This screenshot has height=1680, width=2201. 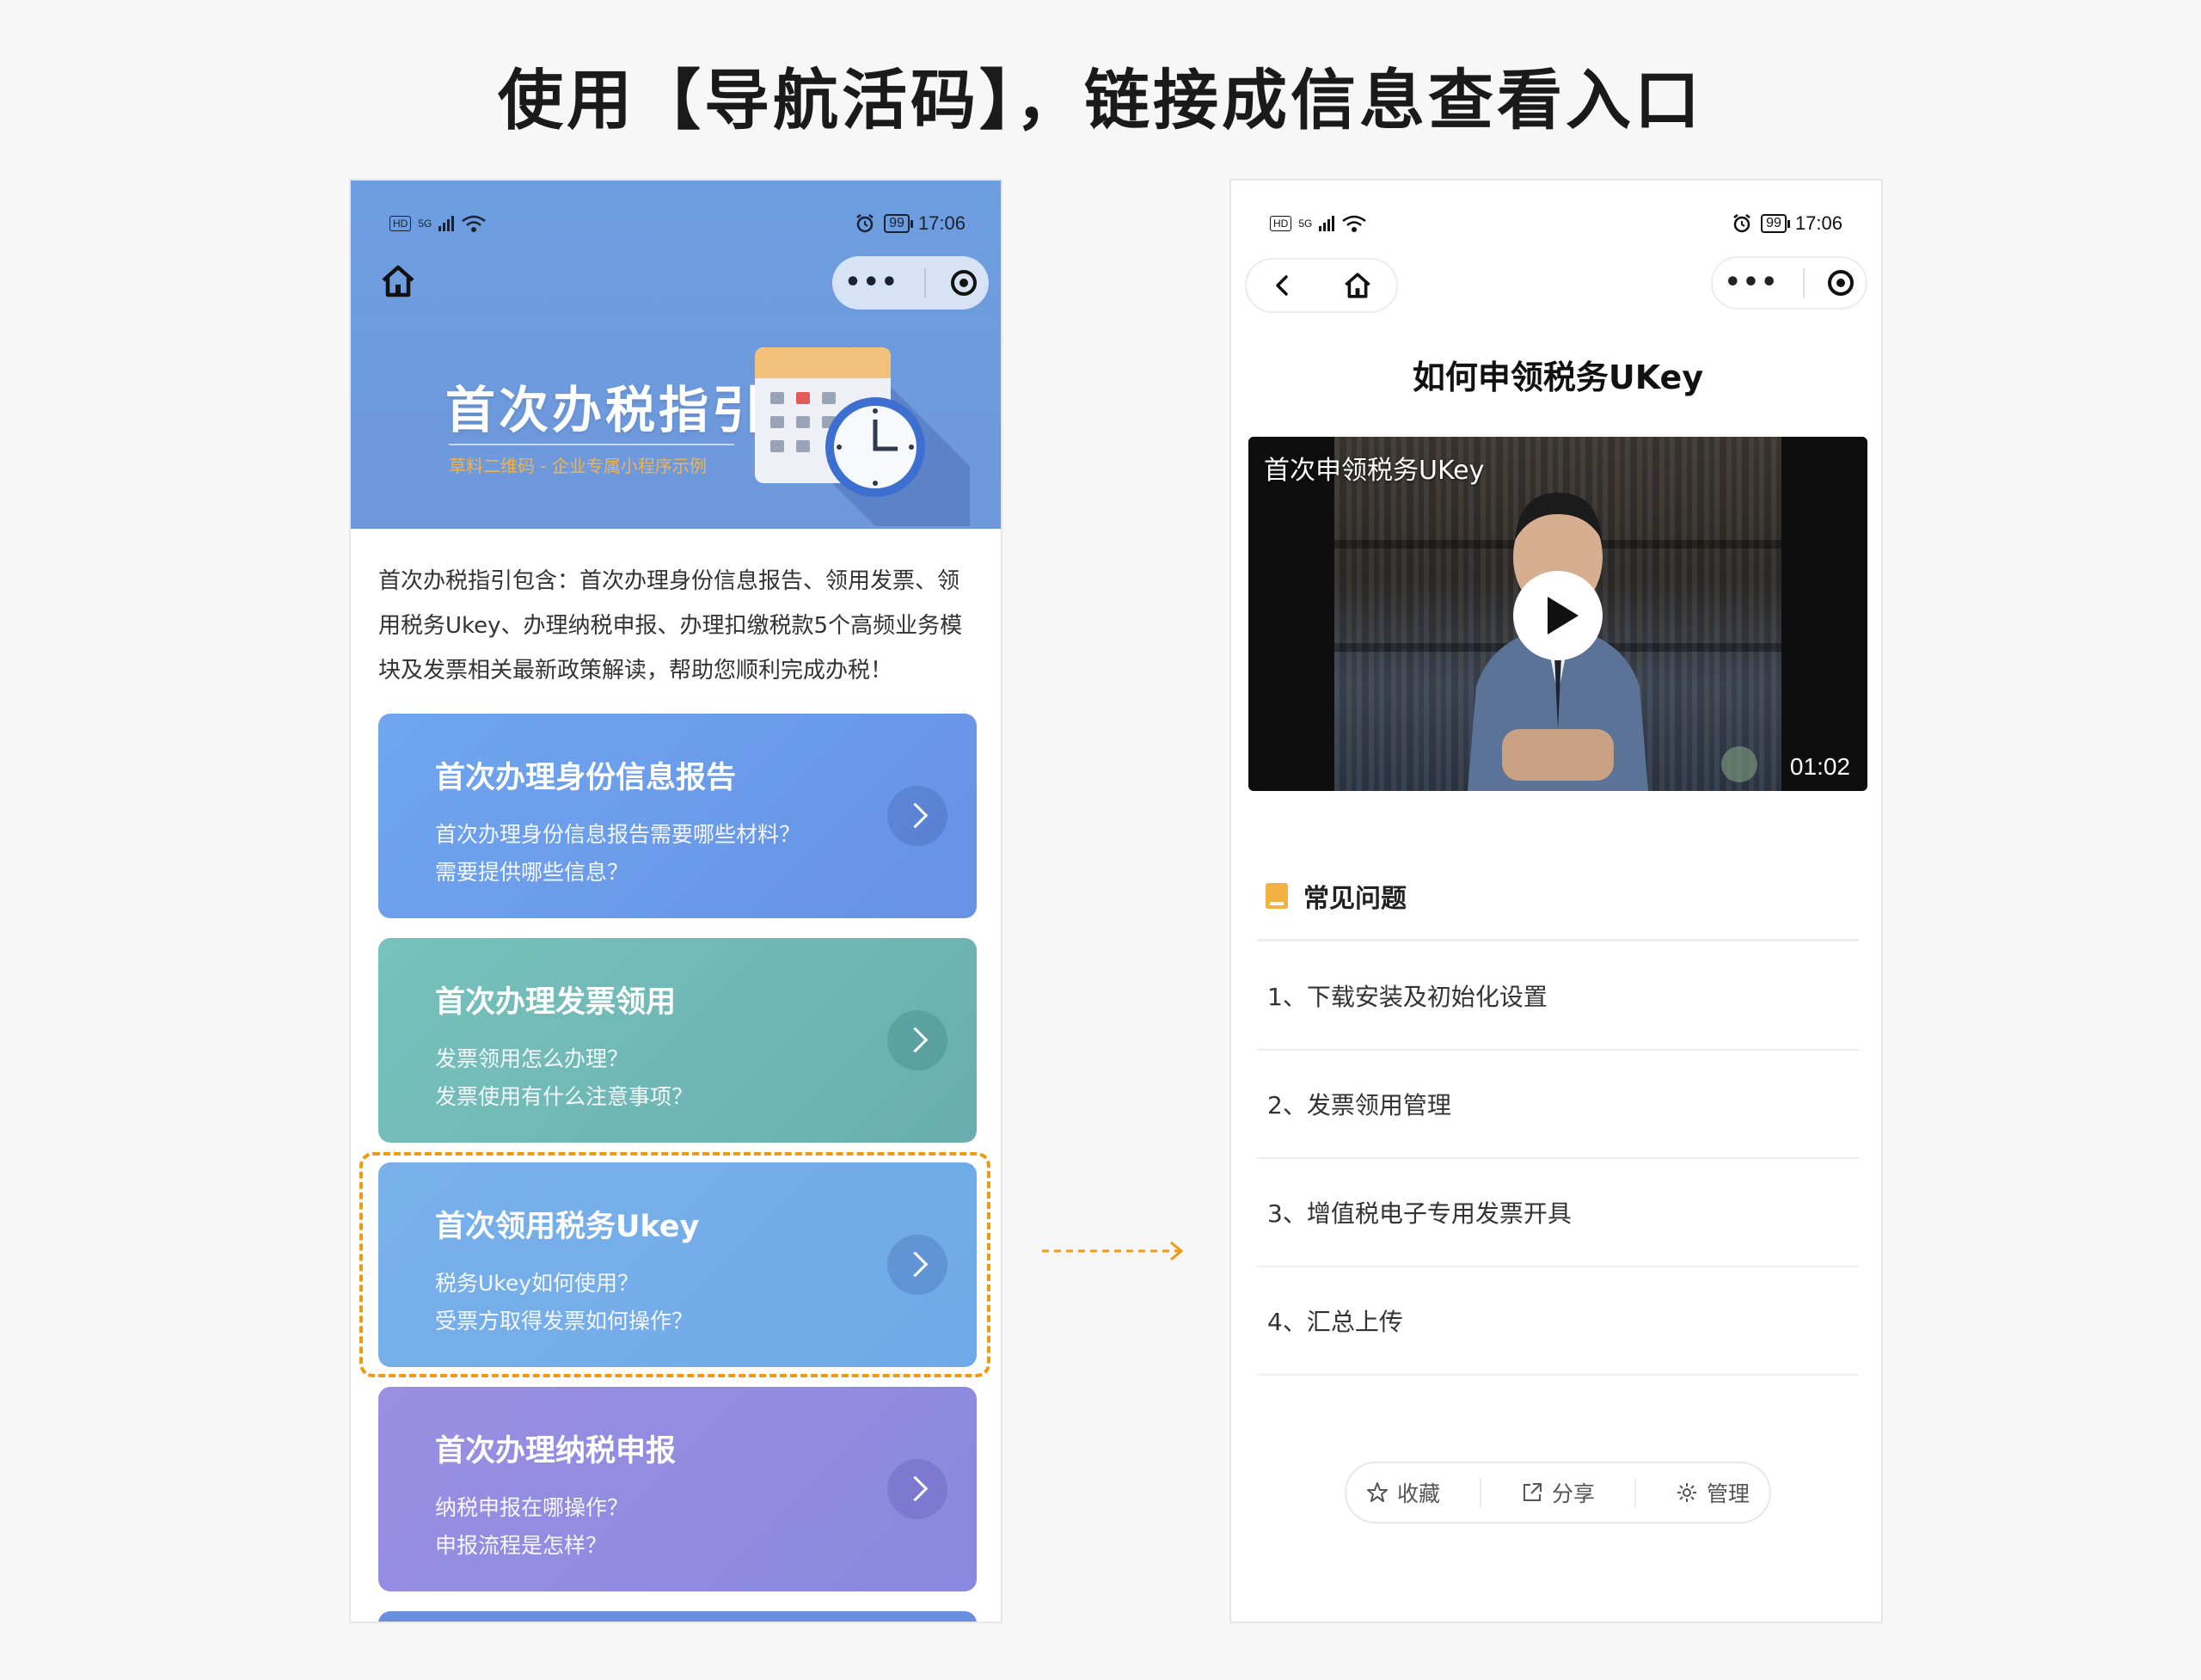 I want to click on card-invoice-claim: 首次办理发票领用 发票领用怎么办理？ 发票使用有什么注意事项？, so click(x=677, y=1040).